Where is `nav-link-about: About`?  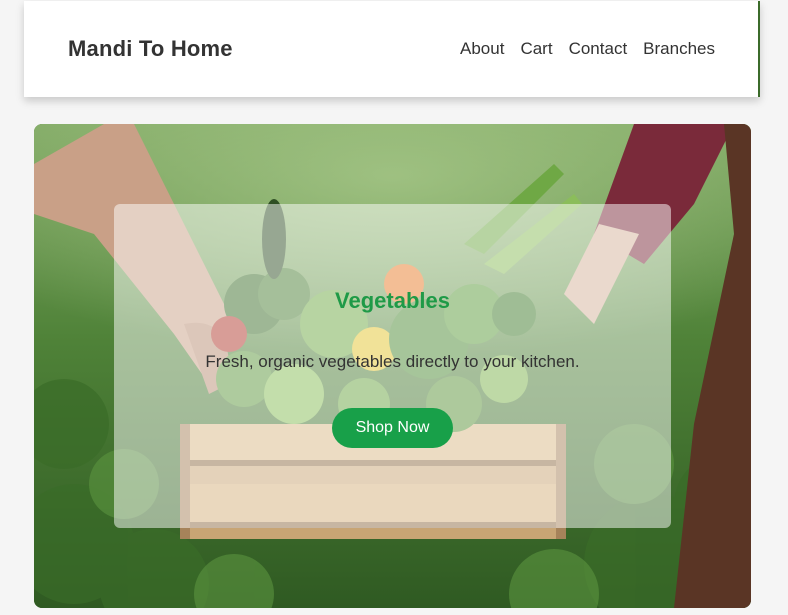 nav-link-about: About is located at coordinates (482, 49).